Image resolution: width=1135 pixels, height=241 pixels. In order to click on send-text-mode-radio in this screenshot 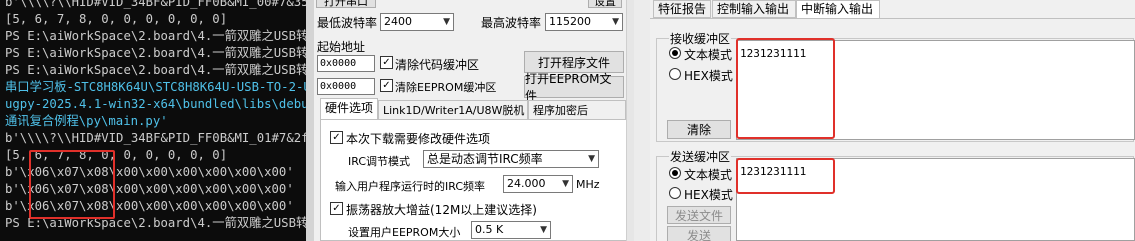, I will do `click(675, 173)`.